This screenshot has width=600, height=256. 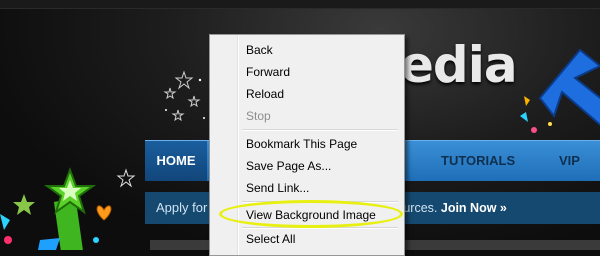 I want to click on menu-item-reload: Reload, so click(x=265, y=94).